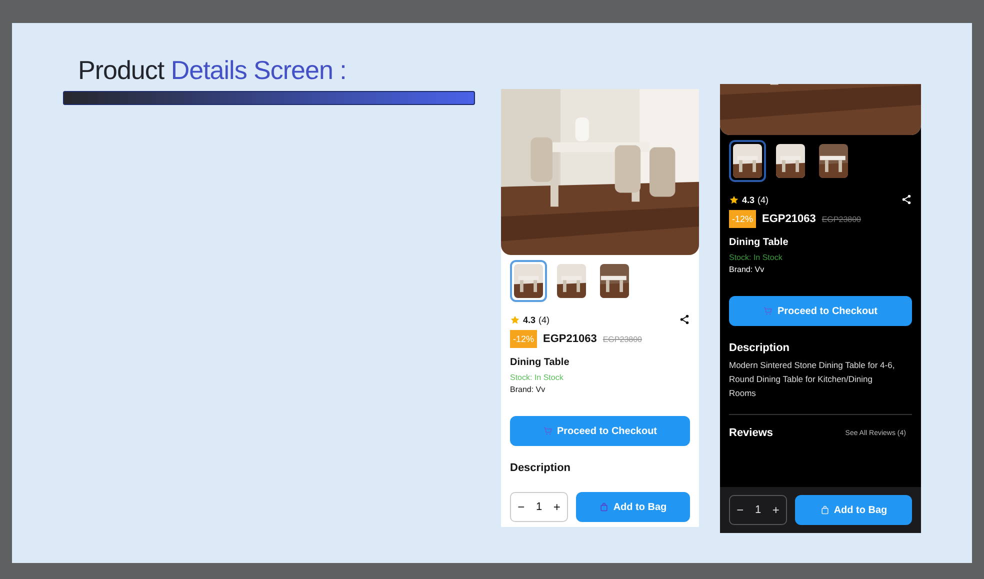 This screenshot has width=984, height=579. What do you see at coordinates (213, 70) in the screenshot?
I see `slide-title: Product Details Screen :` at bounding box center [213, 70].